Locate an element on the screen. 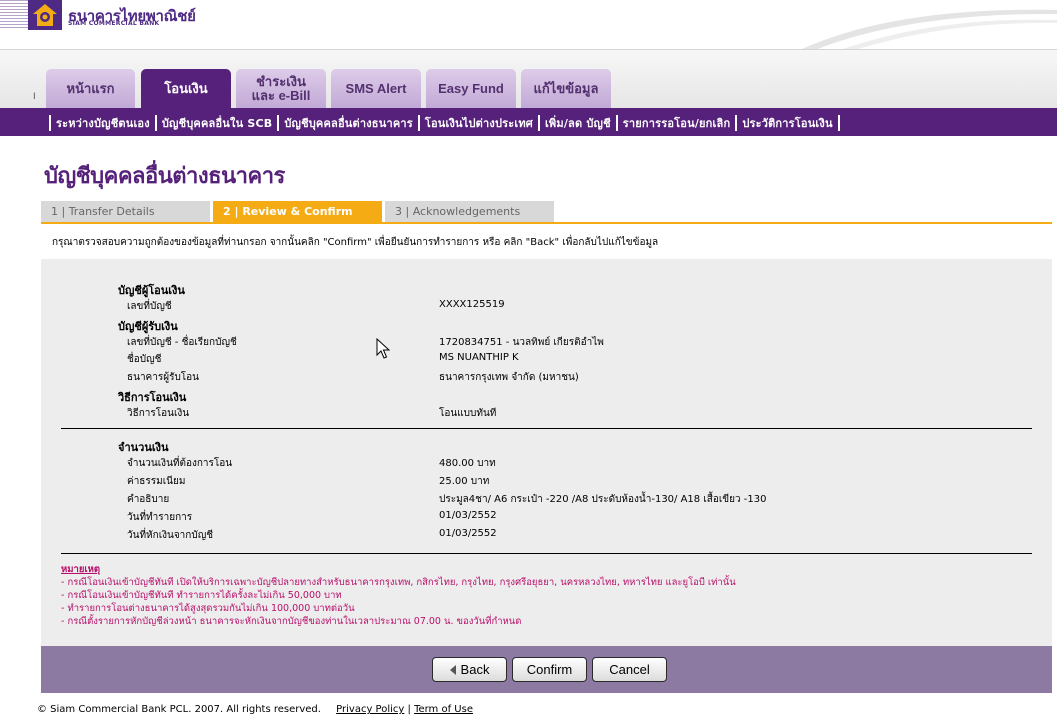 The image size is (1057, 727). confirm-button: Confirm is located at coordinates (549, 669).